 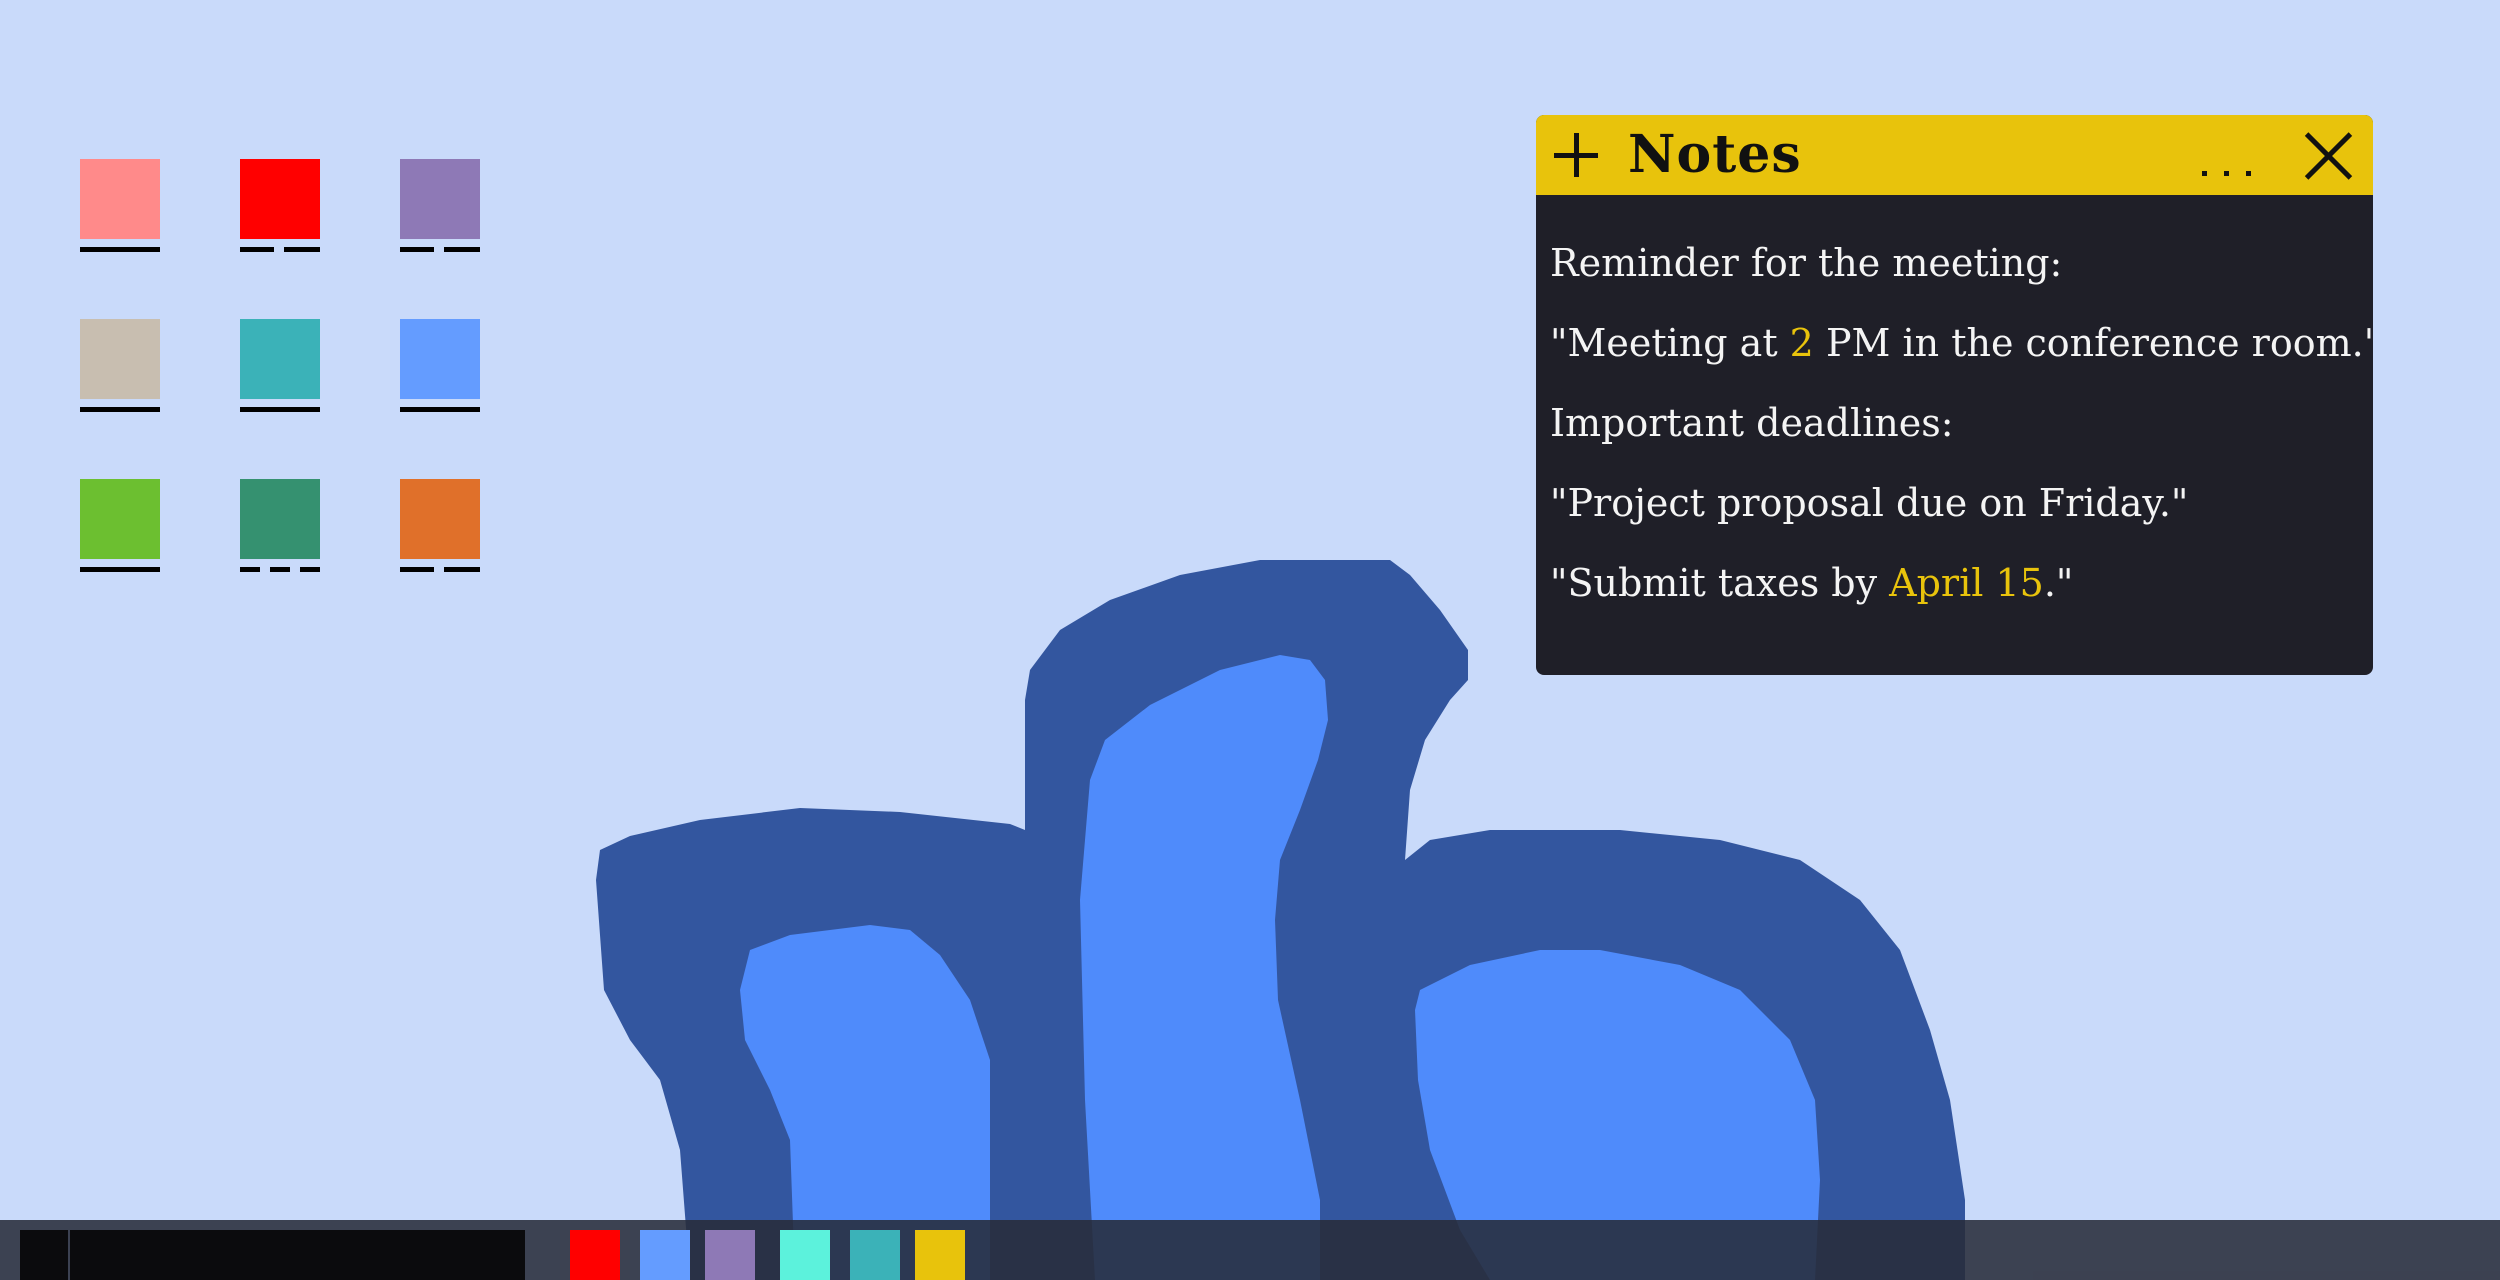 I want to click on teal-folder-icon, so click(x=280, y=369).